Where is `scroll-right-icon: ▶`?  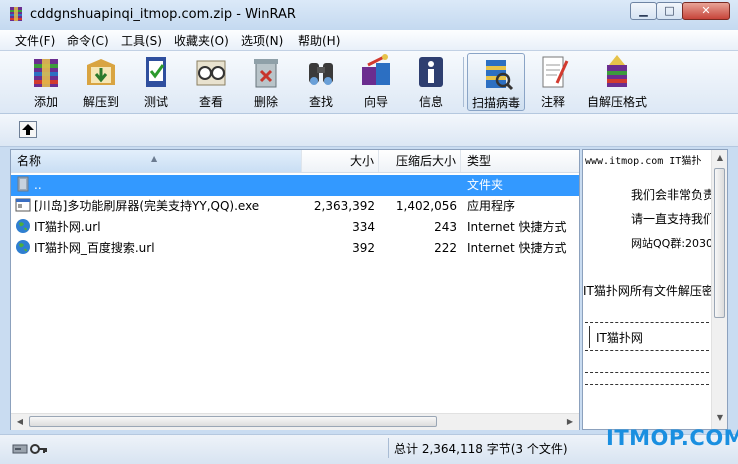
scroll-right-icon: ▶ is located at coordinates (570, 422).